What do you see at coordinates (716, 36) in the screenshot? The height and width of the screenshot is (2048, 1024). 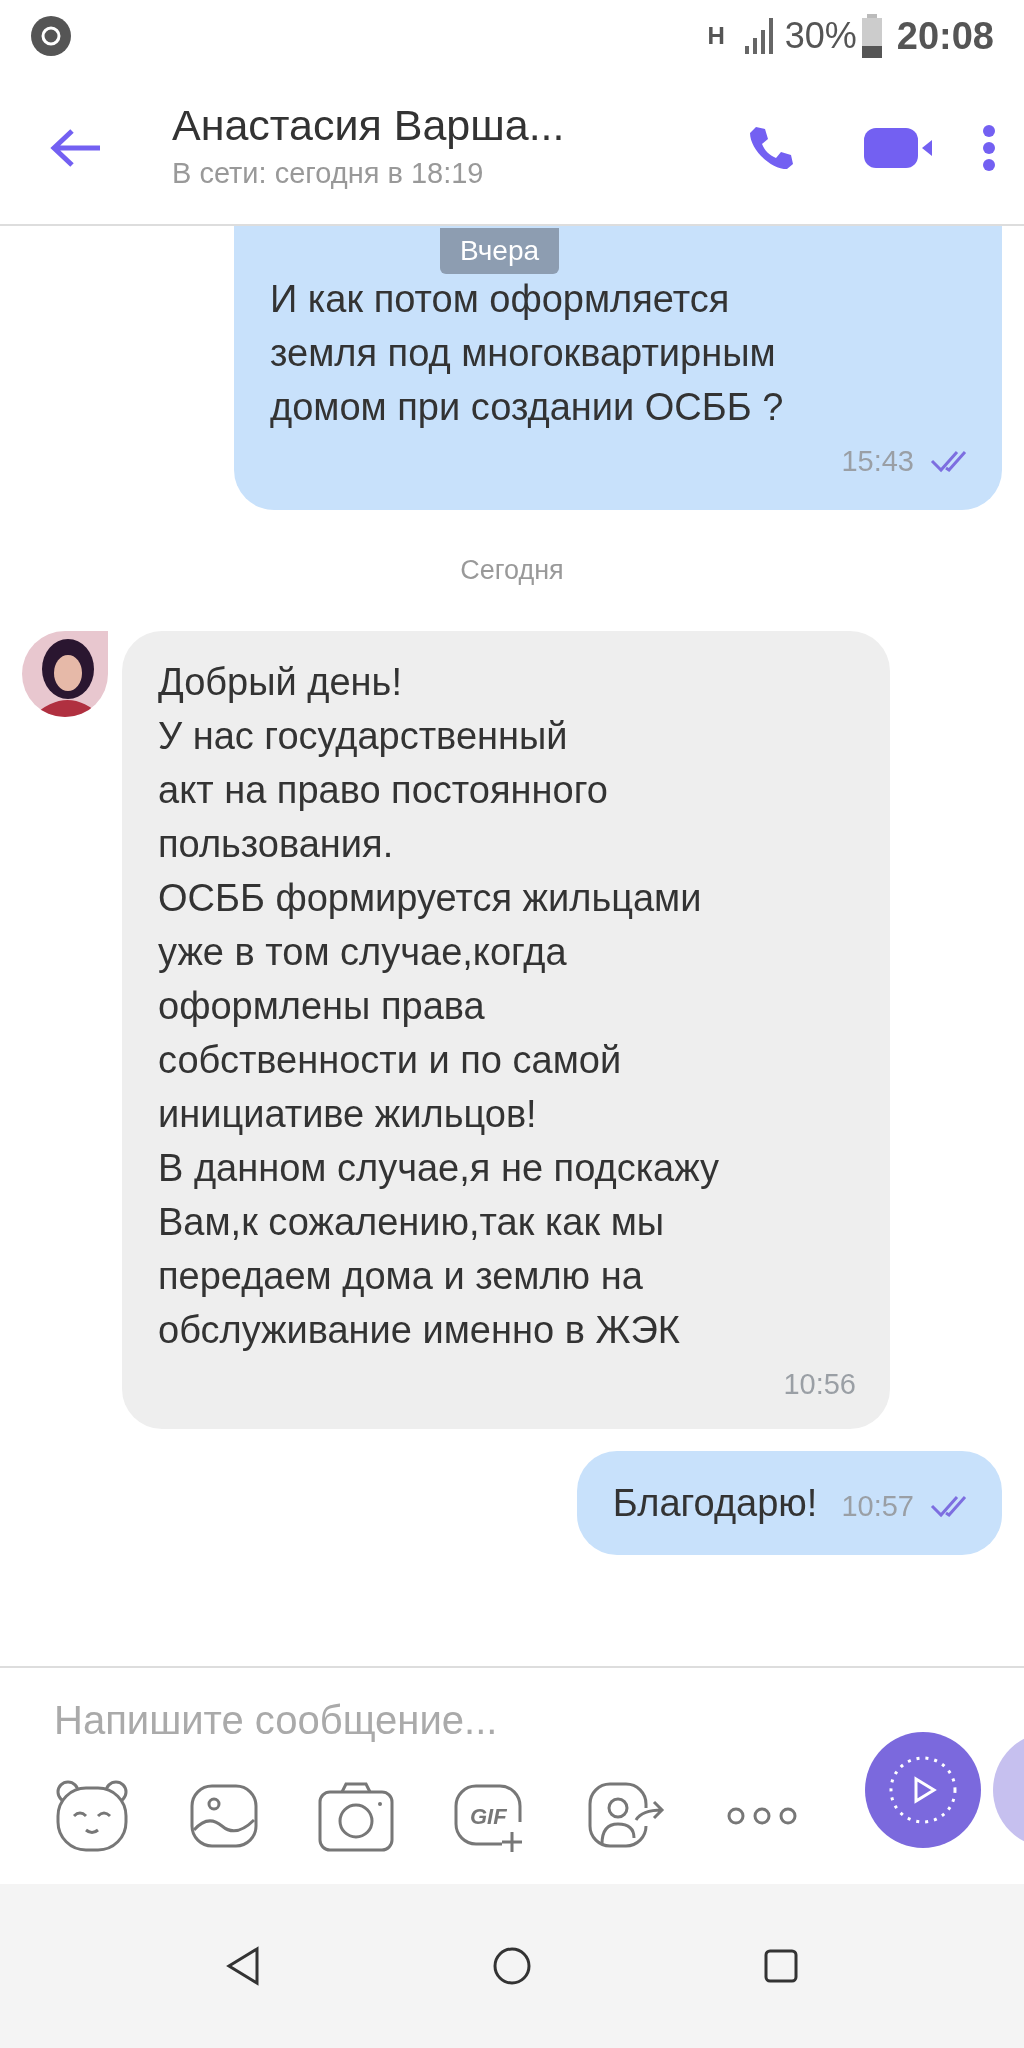 I see `network-type: H` at bounding box center [716, 36].